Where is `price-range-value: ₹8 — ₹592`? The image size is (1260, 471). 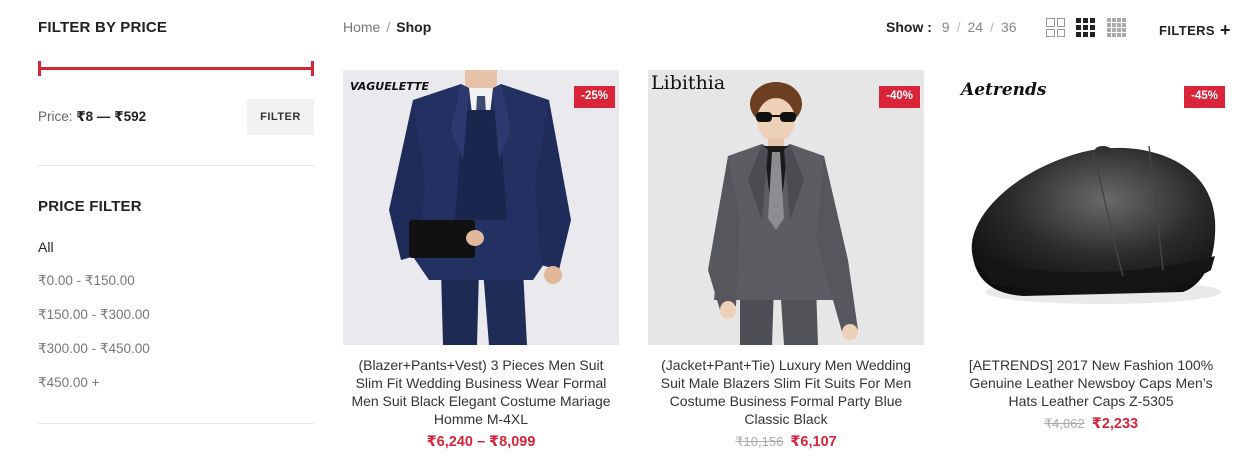
price-range-value: ₹8 — ₹592 is located at coordinates (111, 116).